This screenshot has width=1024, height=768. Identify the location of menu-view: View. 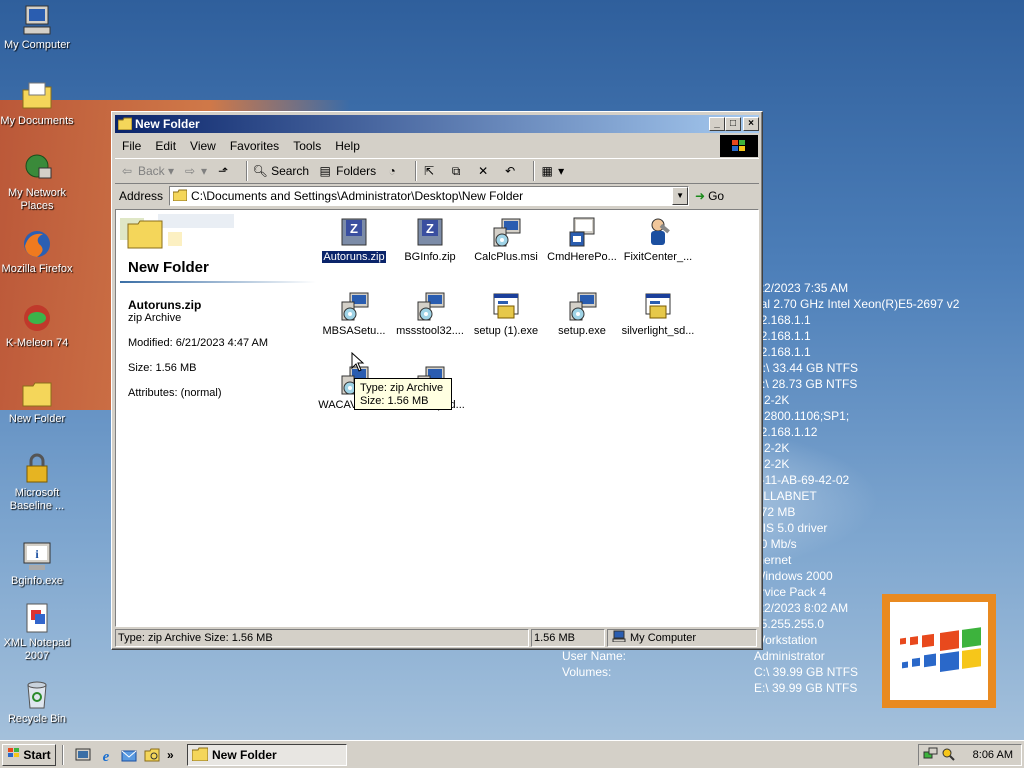
(203, 146).